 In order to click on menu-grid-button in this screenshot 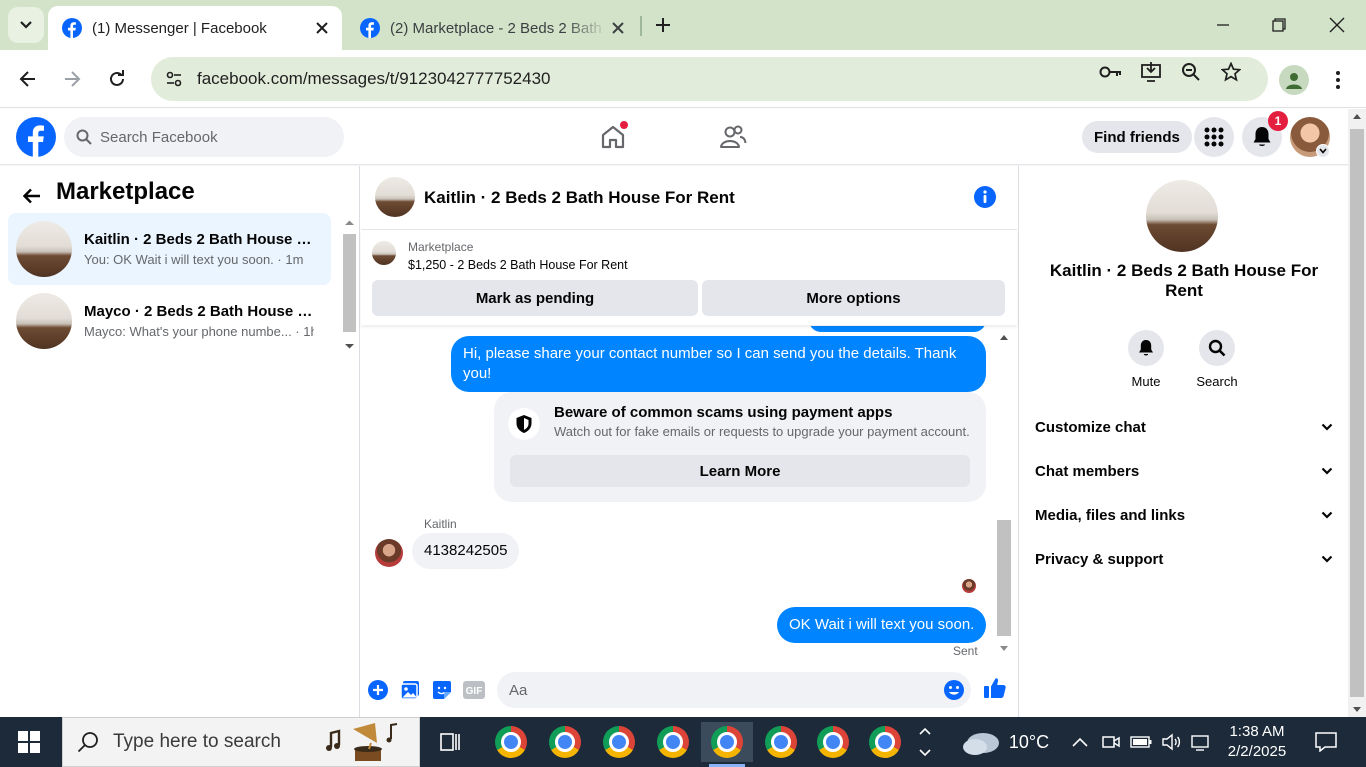, I will do `click(1214, 137)`.